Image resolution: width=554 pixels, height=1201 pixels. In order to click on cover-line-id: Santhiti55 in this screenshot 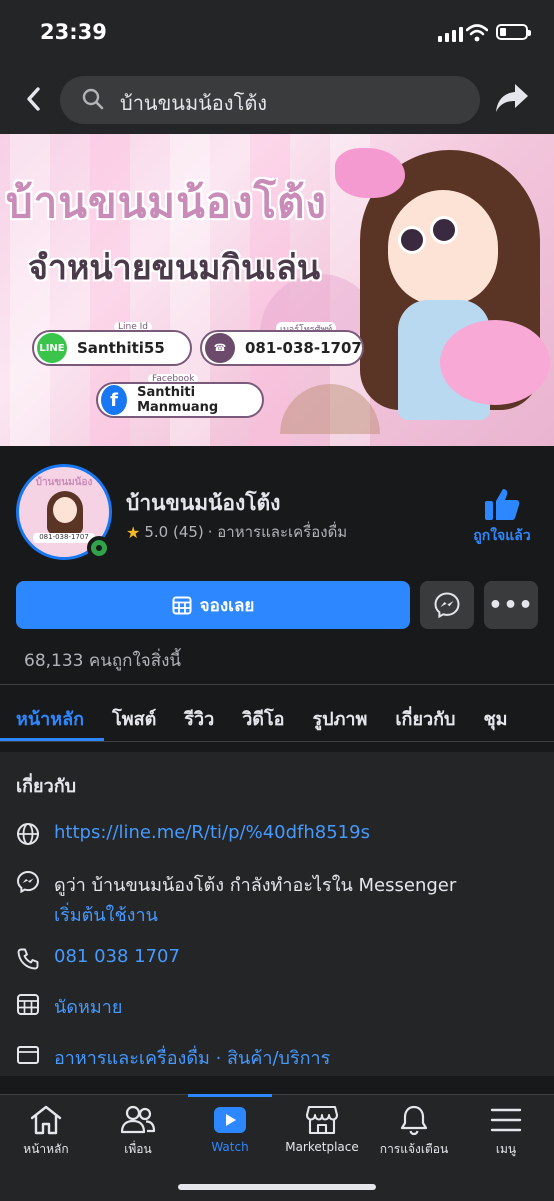, I will do `click(121, 348)`.